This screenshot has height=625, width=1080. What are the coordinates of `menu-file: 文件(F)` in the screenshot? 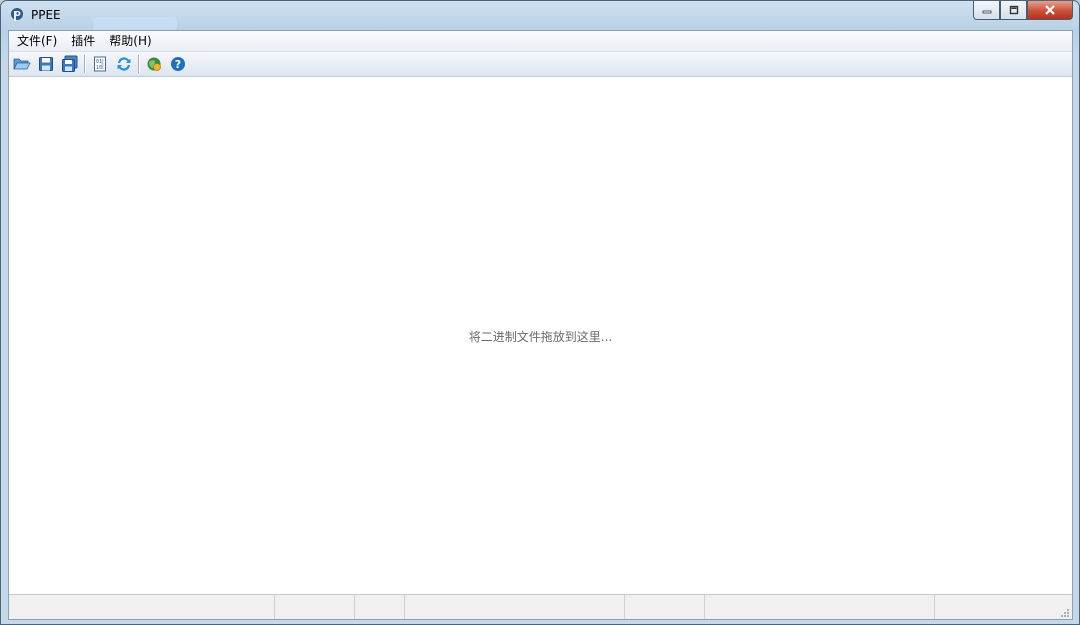 It's located at (37, 41).